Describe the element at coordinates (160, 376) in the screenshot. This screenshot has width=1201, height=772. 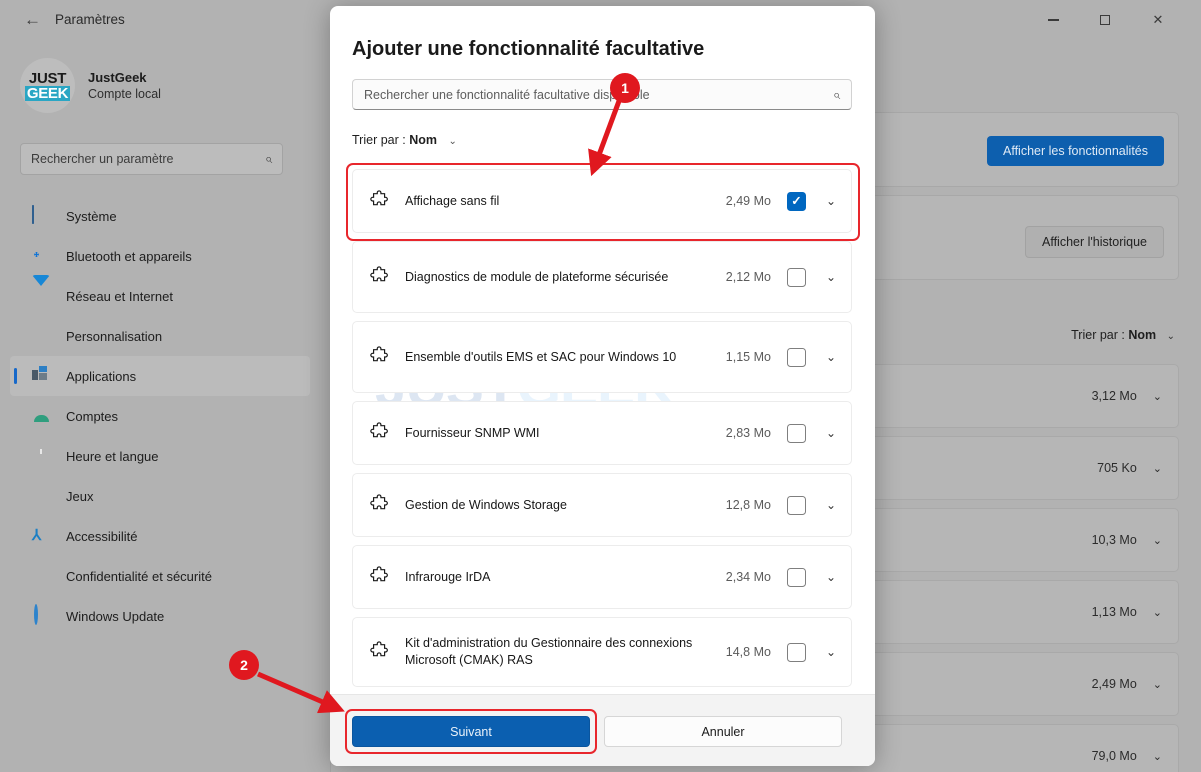
I see `sidebar-item-applications: Applications` at that location.